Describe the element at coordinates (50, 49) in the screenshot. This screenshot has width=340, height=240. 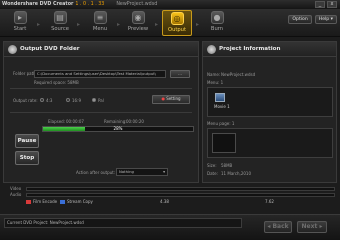
I see `output-panel-title: Output DVD Folder` at that location.